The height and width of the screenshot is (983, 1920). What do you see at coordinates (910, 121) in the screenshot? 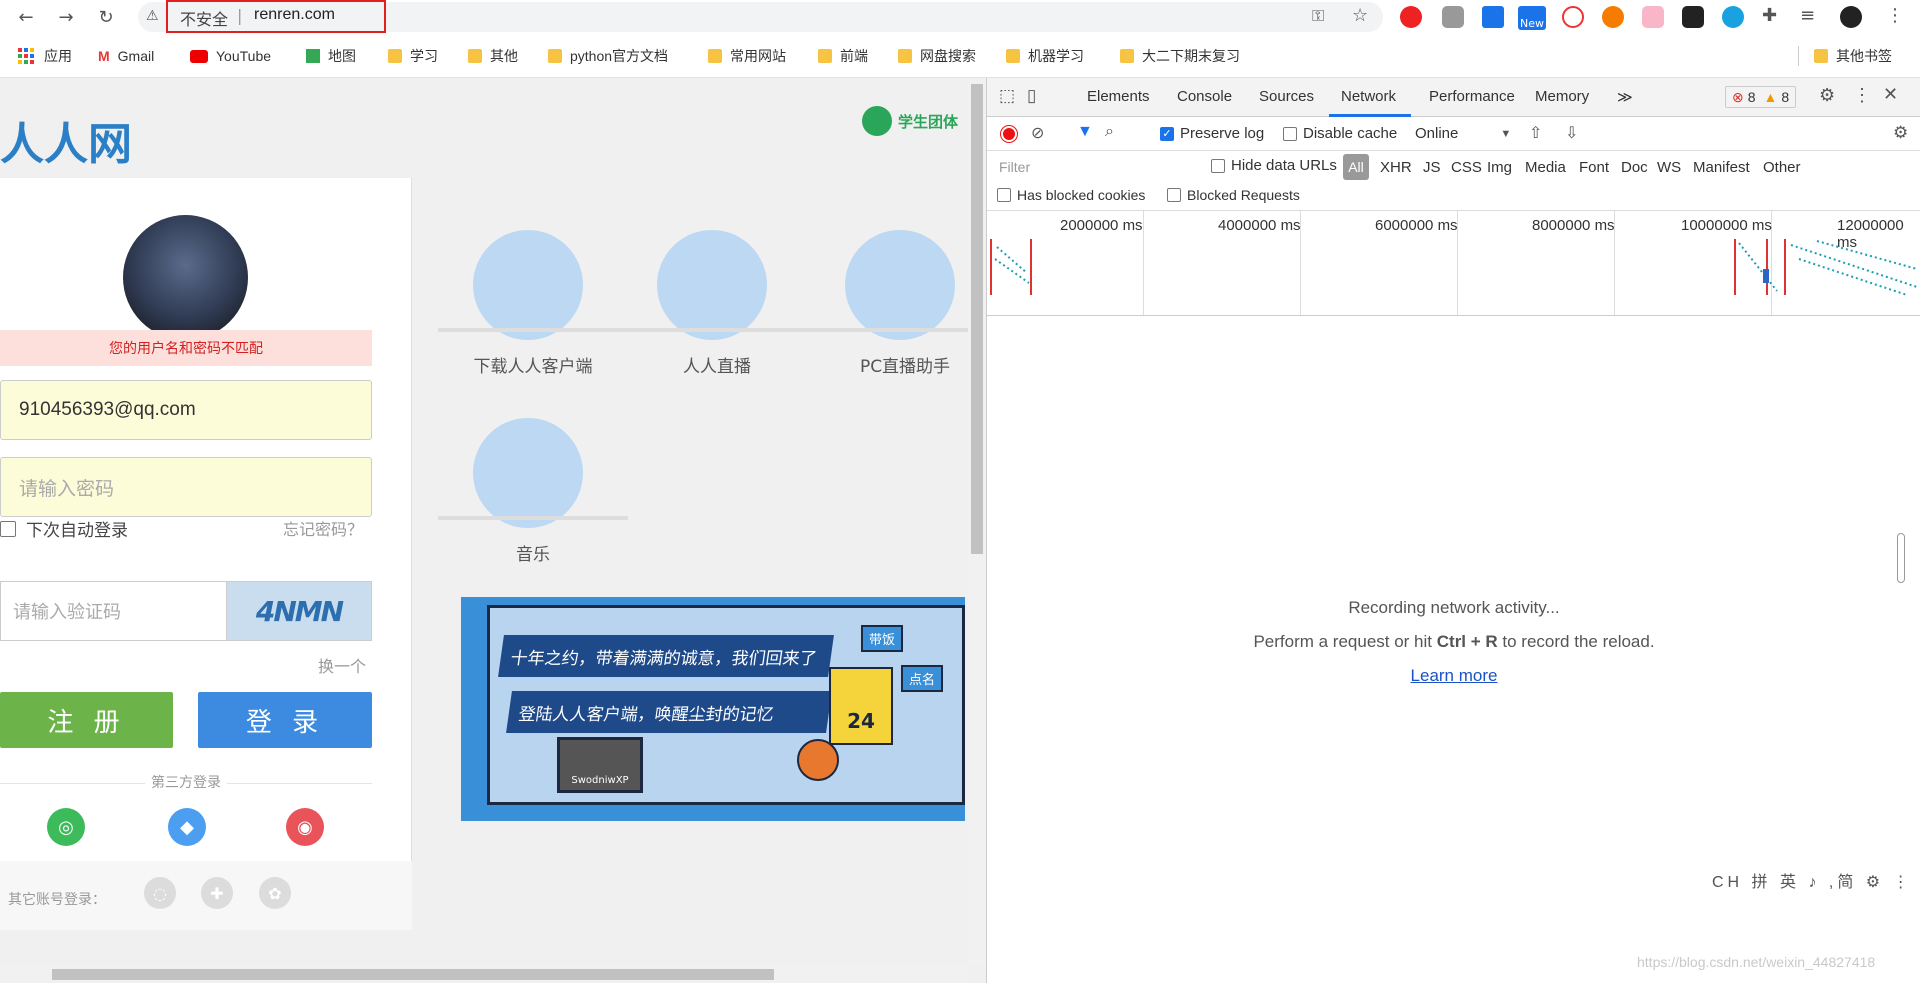
I see `student-group-link: 学生团体` at bounding box center [910, 121].